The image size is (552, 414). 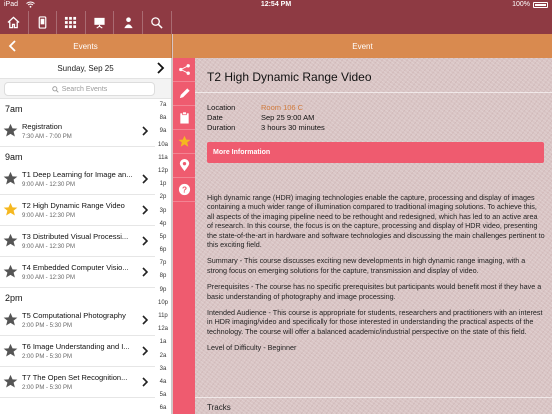 I want to click on event-times: 2:00 PM - 5:30 PM, so click(x=47, y=388).